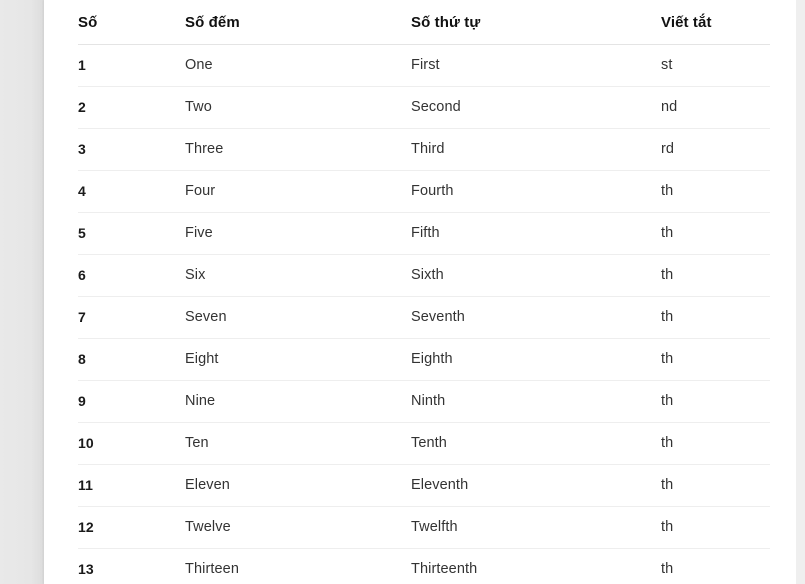 The height and width of the screenshot is (584, 805). I want to click on cell-number: 11, so click(131, 485).